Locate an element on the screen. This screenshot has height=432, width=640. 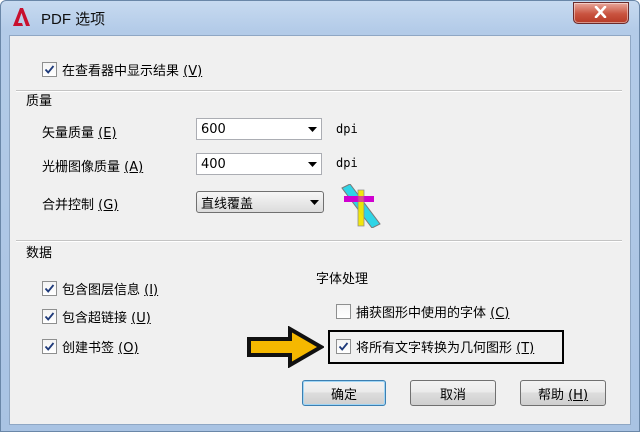
help-button-accel: (H) is located at coordinates (578, 395).